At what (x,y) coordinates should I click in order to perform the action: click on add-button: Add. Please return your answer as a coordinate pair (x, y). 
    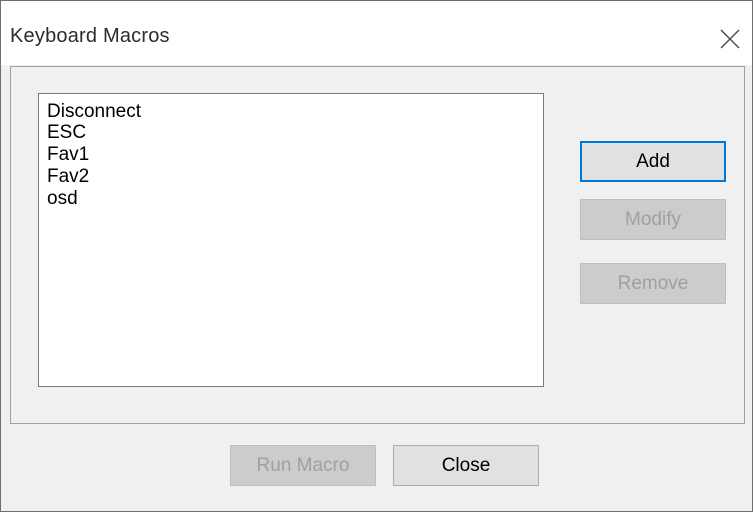
    Looking at the image, I should click on (653, 161).